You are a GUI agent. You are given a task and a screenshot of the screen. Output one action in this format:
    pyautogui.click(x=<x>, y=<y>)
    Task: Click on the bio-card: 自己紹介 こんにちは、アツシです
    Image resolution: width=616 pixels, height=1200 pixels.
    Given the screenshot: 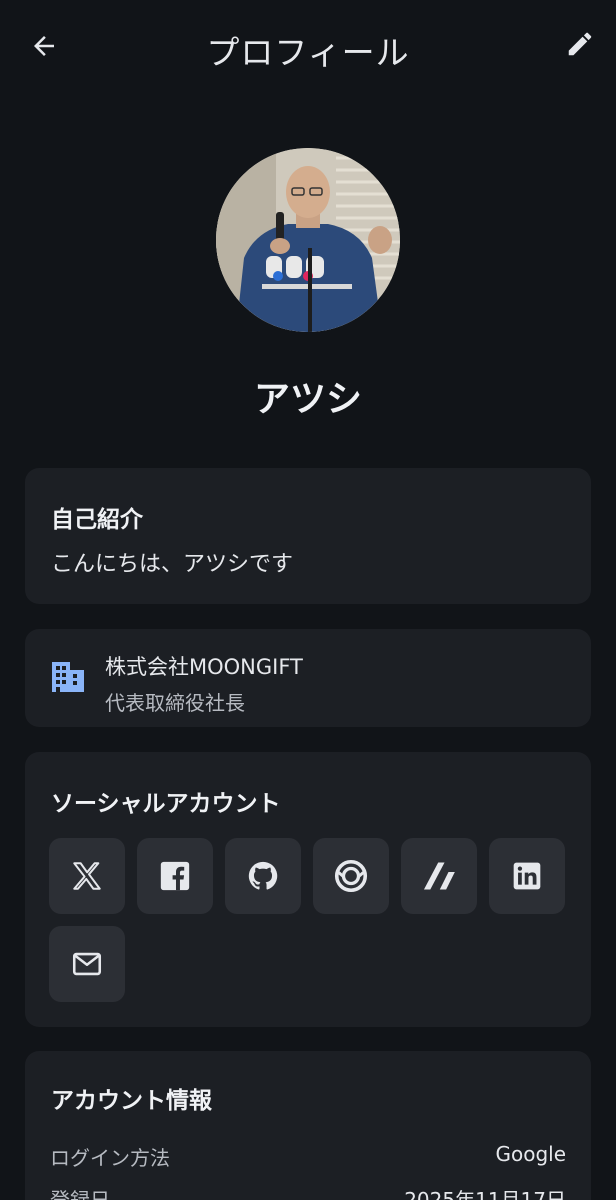 What is the action you would take?
    pyautogui.click(x=308, y=536)
    